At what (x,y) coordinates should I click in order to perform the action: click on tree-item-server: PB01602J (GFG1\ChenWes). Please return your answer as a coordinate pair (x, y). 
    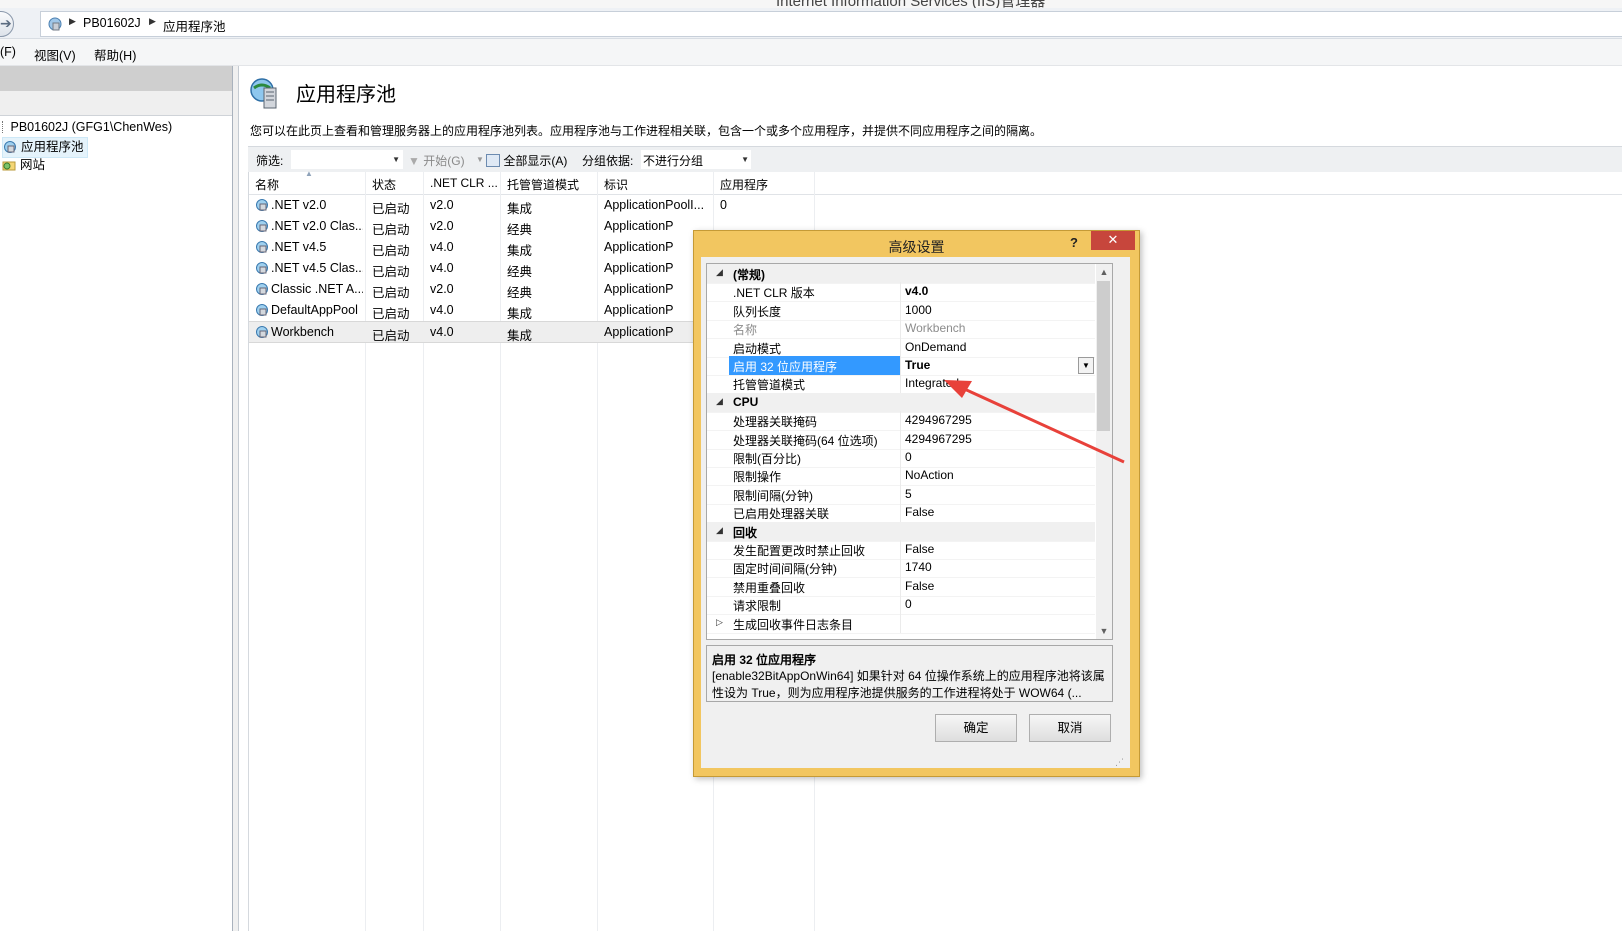
    Looking at the image, I should click on (87, 127).